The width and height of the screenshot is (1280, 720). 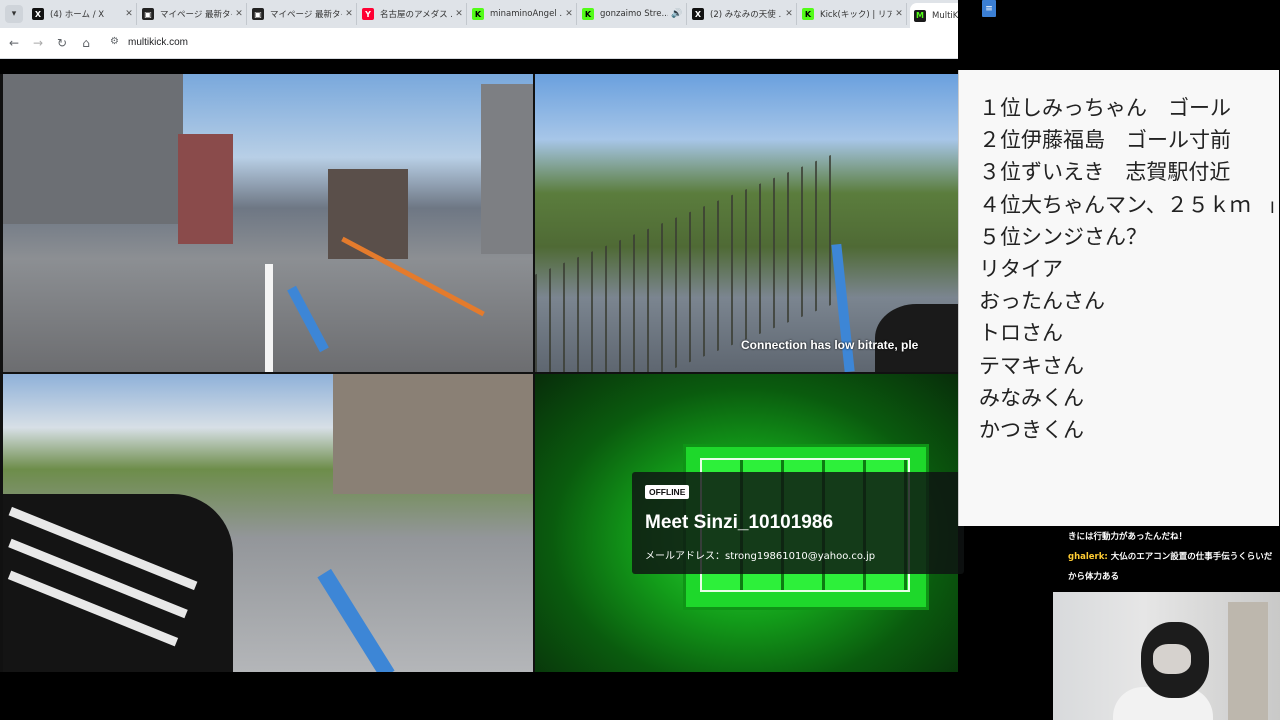 What do you see at coordinates (1272, 207) in the screenshot?
I see `text-cursor-icon: I` at bounding box center [1272, 207].